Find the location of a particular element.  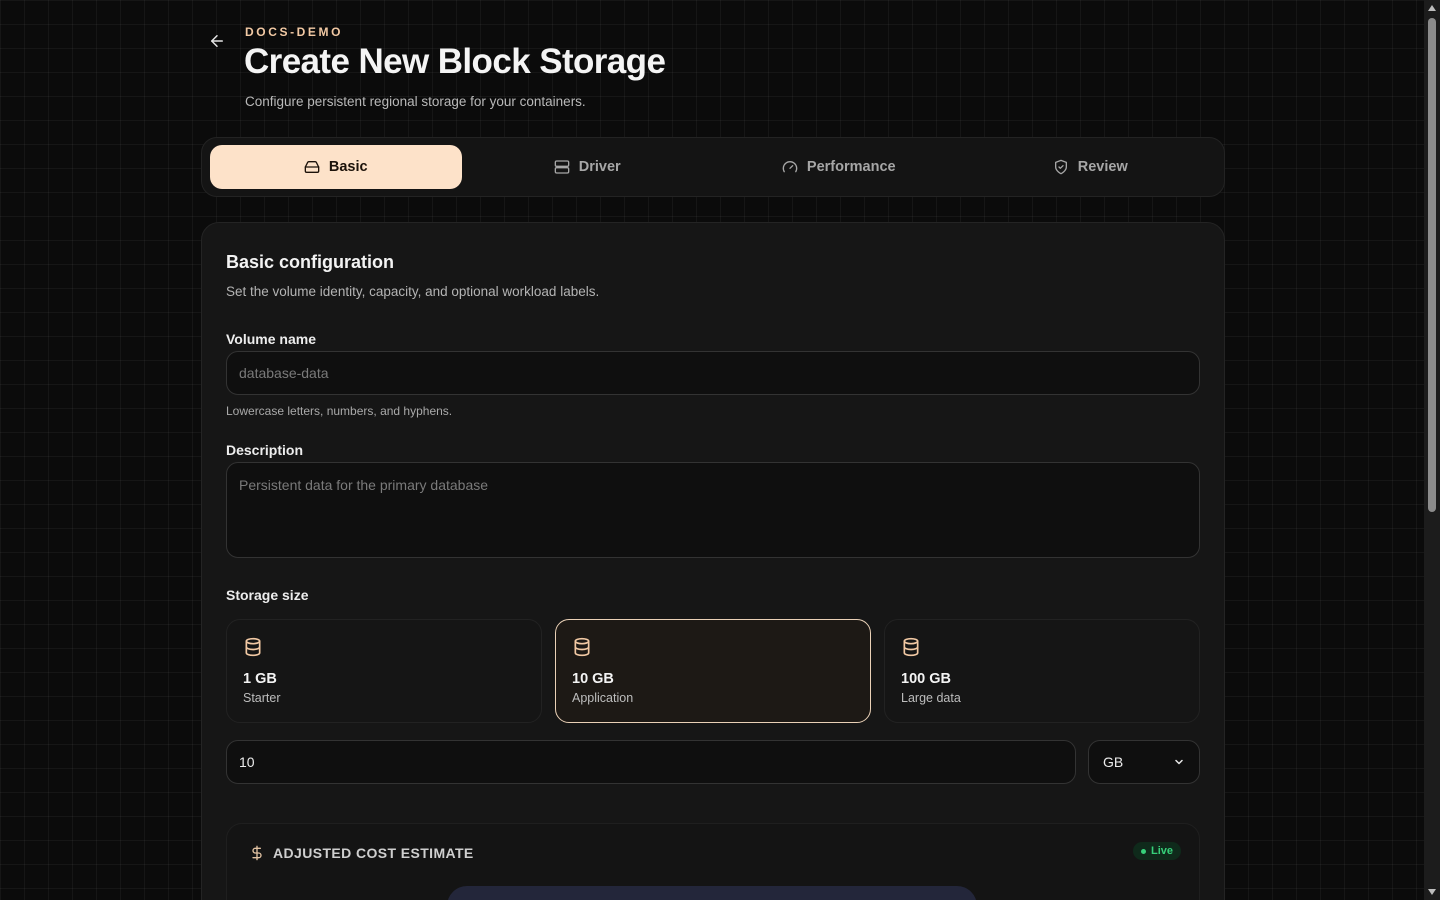

arrow-left-icon is located at coordinates (217, 41).